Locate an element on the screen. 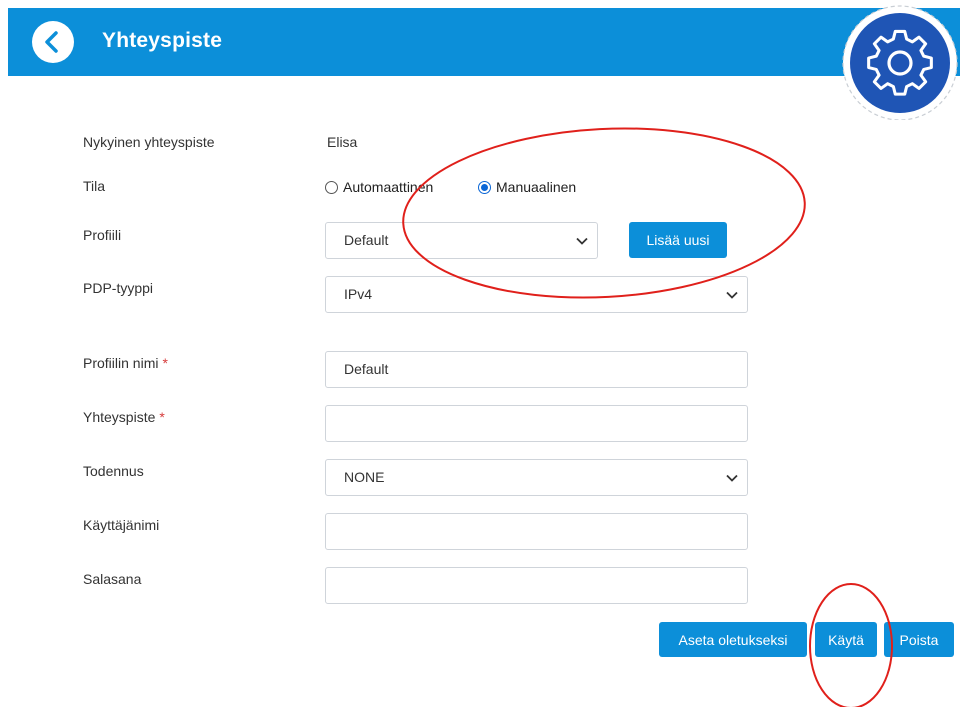  profile-select: Default is located at coordinates (461, 240).